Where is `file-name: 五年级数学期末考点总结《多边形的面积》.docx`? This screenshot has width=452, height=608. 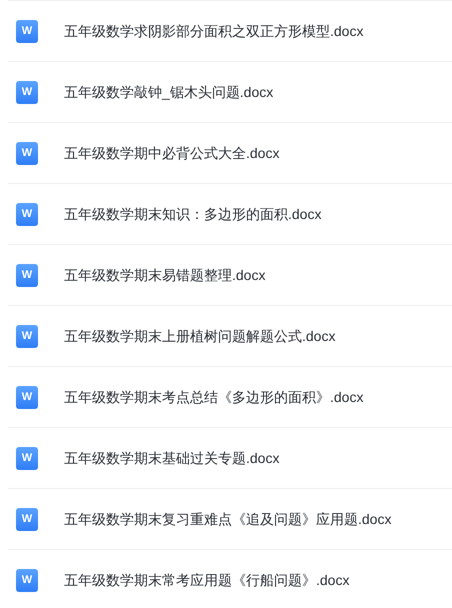 file-name: 五年级数学期末考点总结《多边形的面积》.docx is located at coordinates (214, 397).